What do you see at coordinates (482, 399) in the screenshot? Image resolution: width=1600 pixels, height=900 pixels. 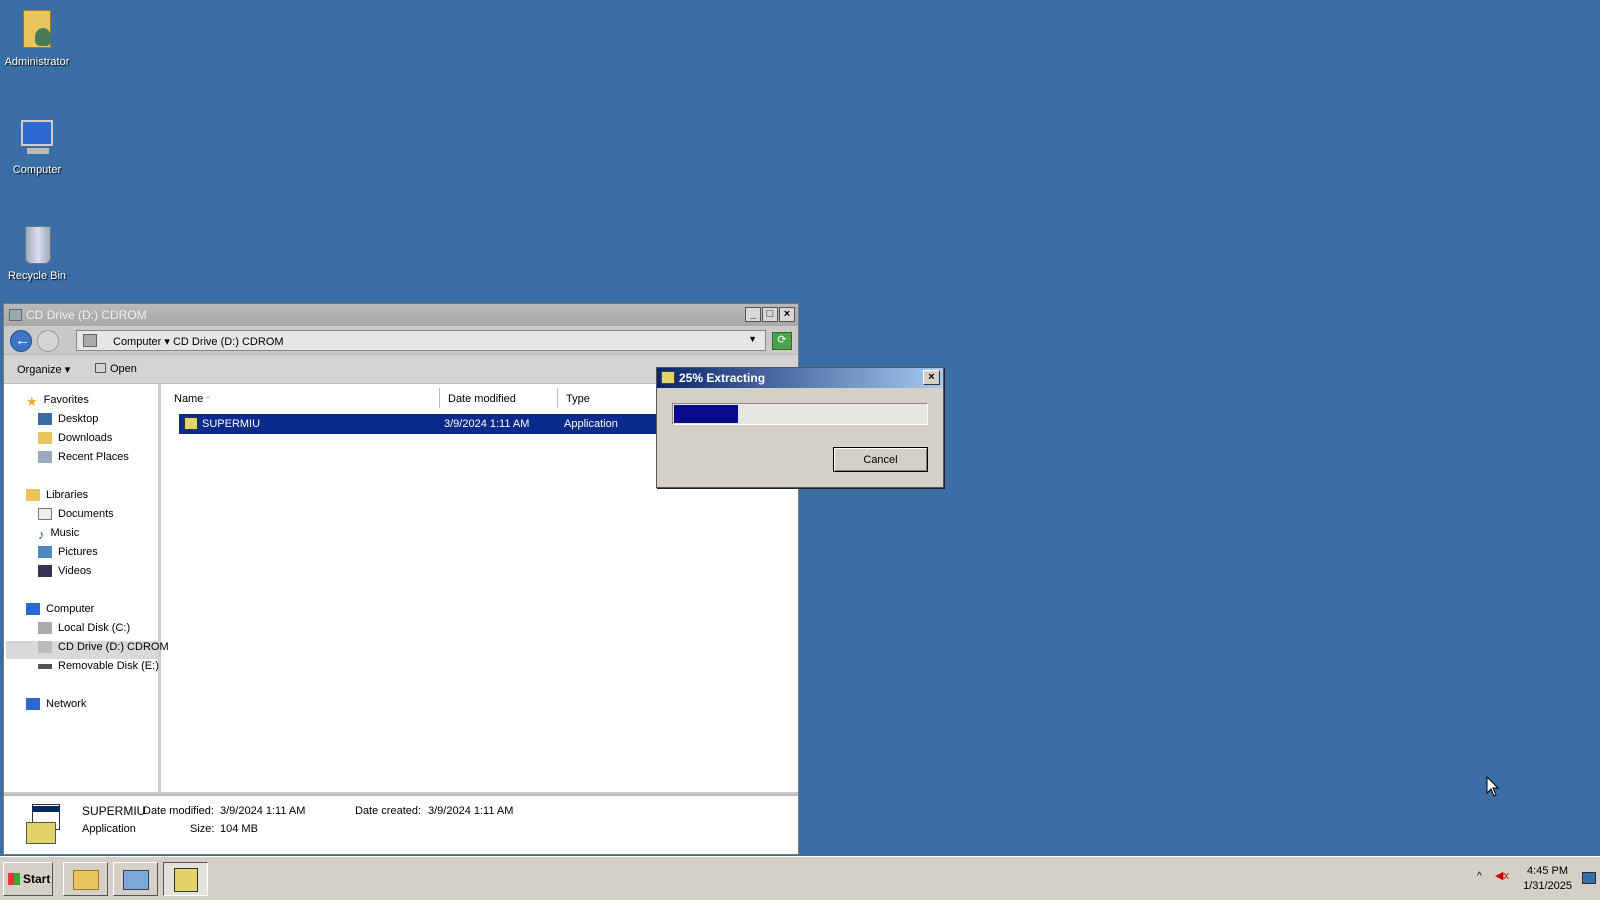 I see `column-label: Date modified` at bounding box center [482, 399].